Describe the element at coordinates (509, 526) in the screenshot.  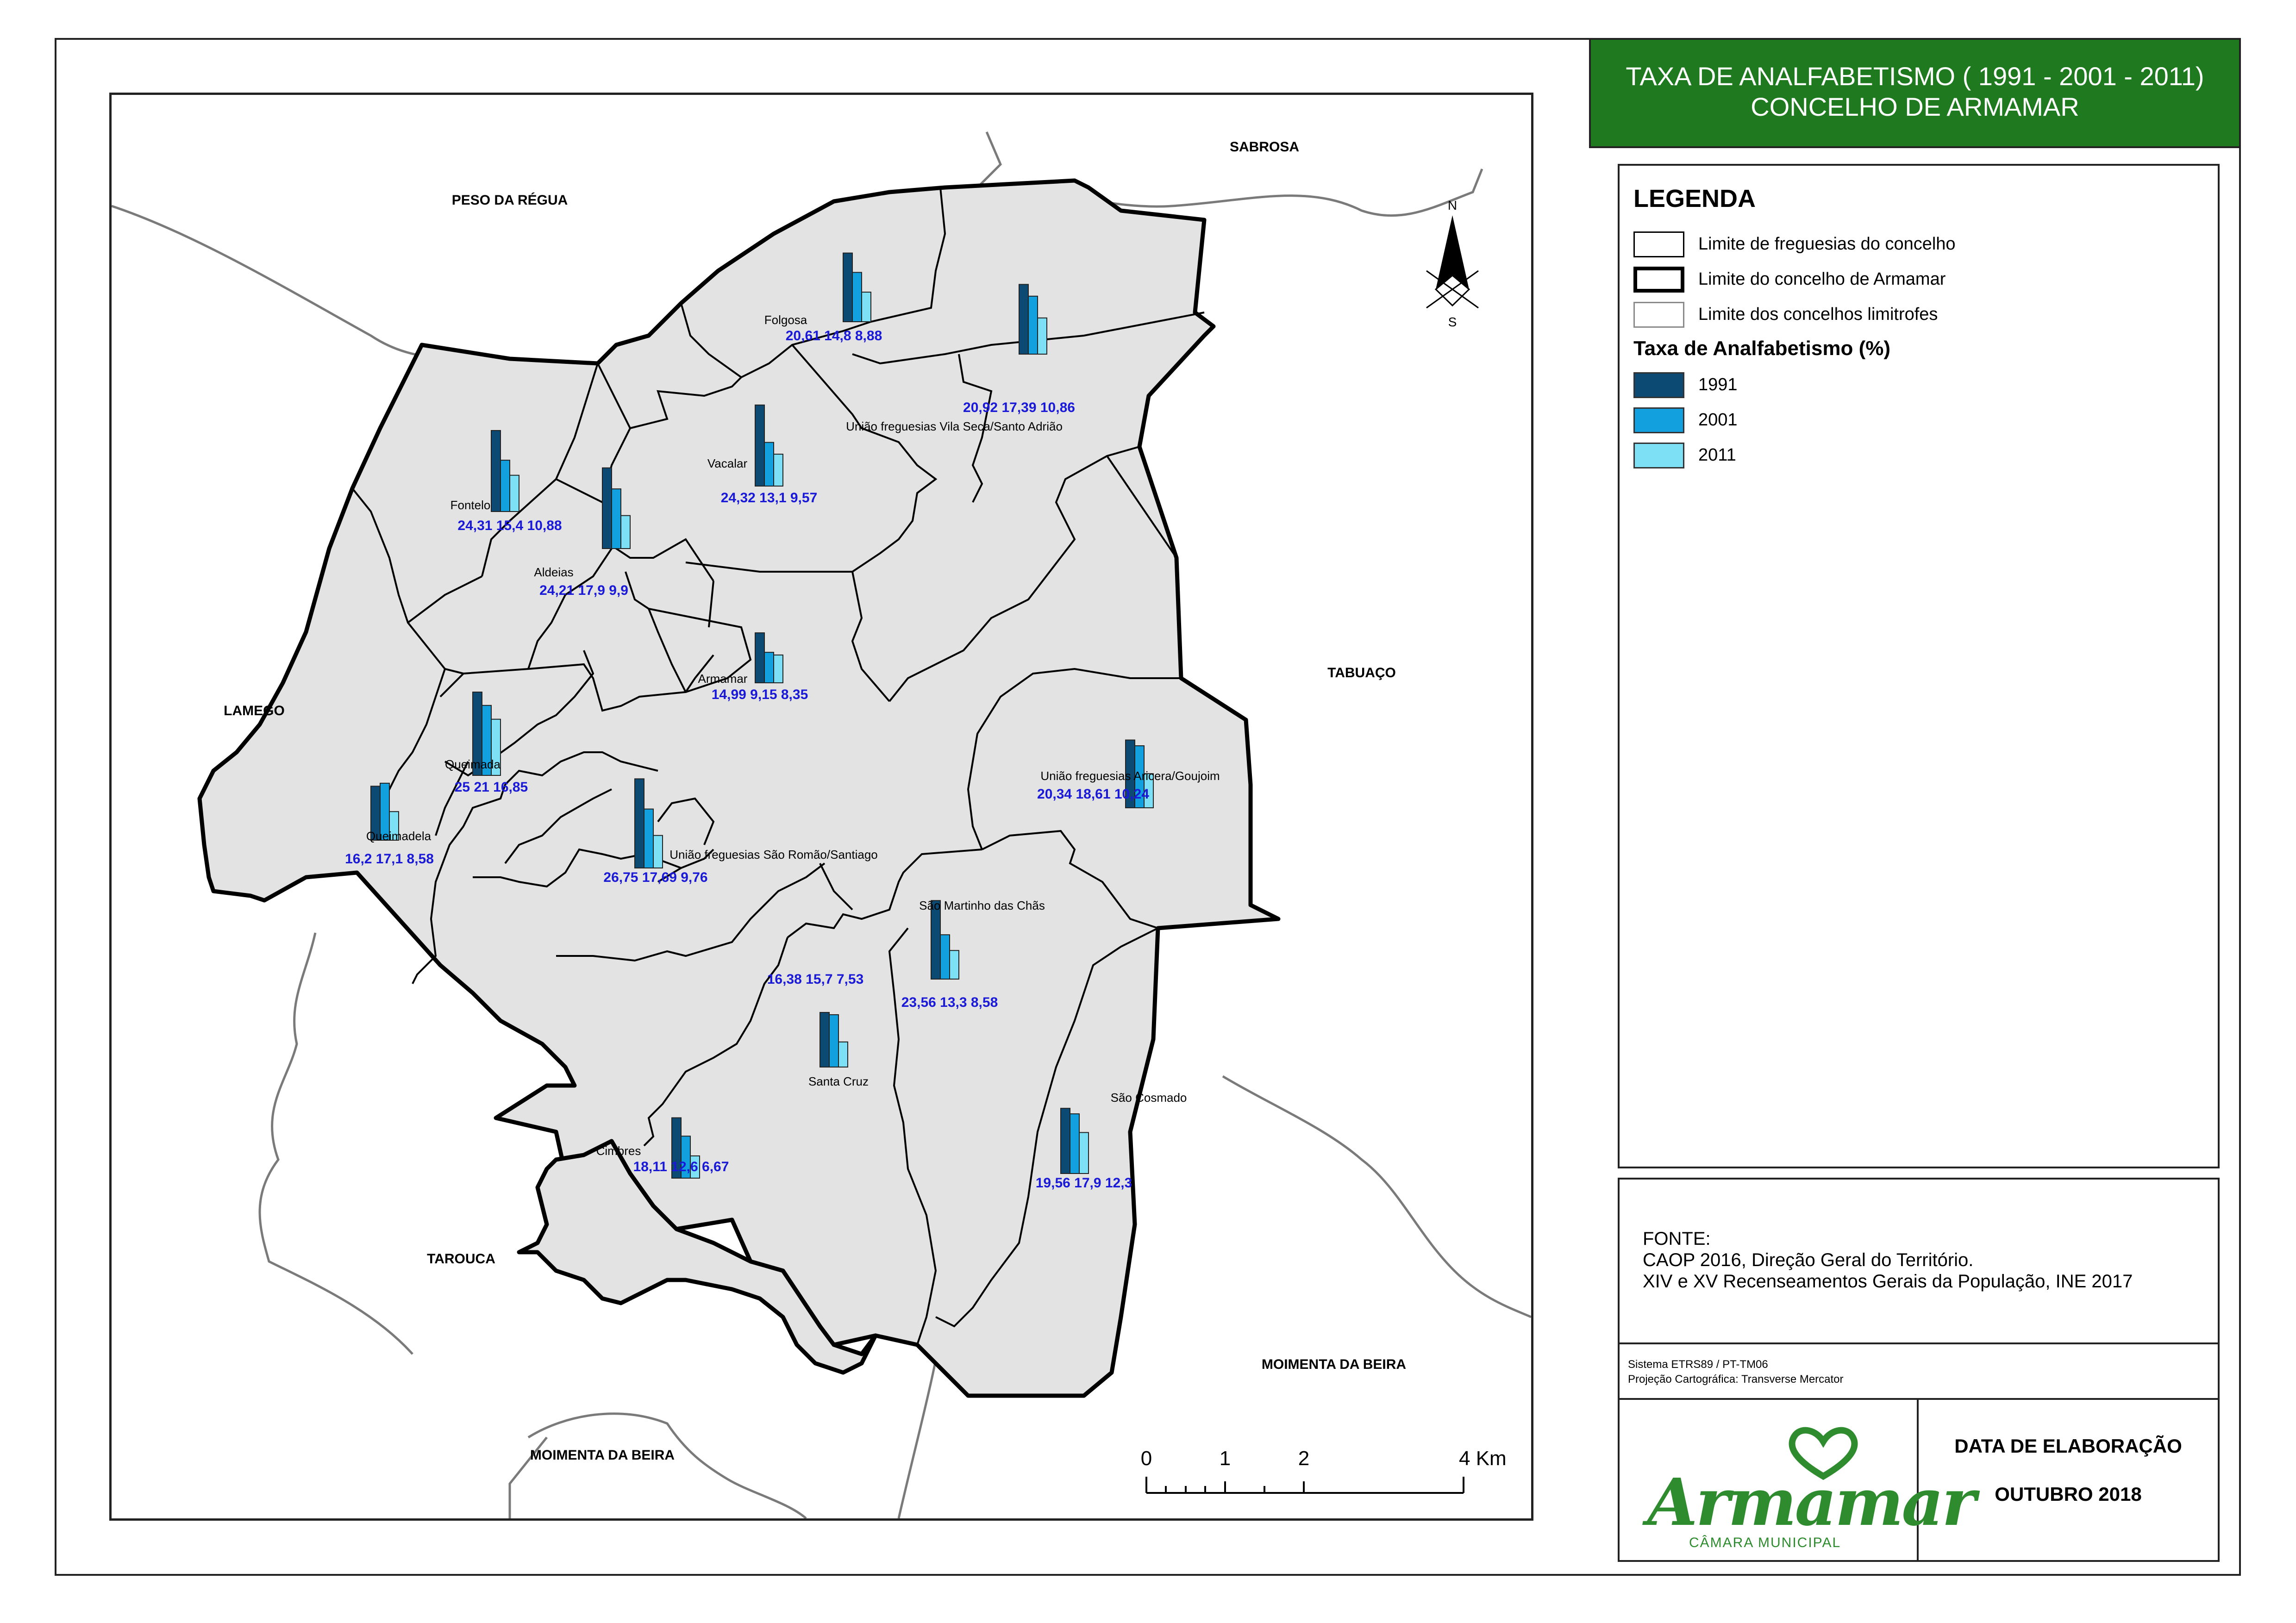
I see `freguesia-value-labels: 24,31 15,4 10,88` at that location.